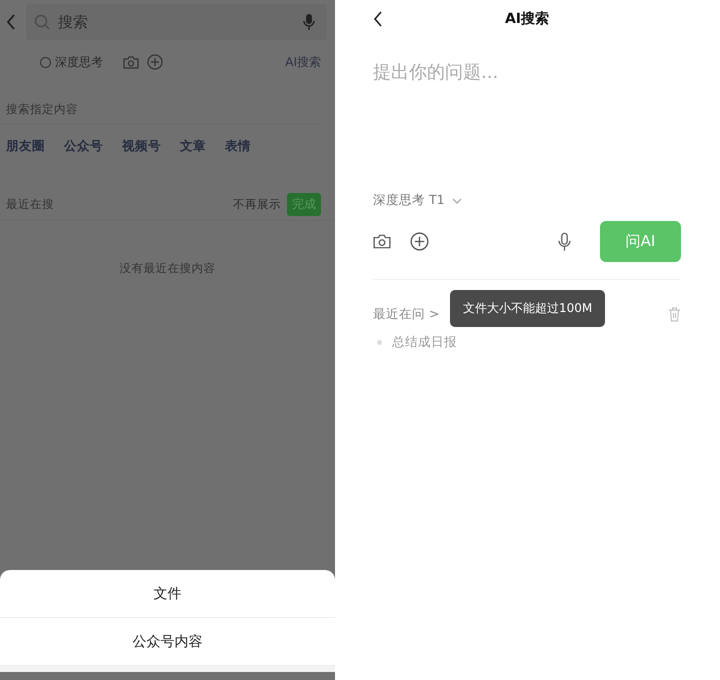  I want to click on category-link: 公众号, so click(83, 146).